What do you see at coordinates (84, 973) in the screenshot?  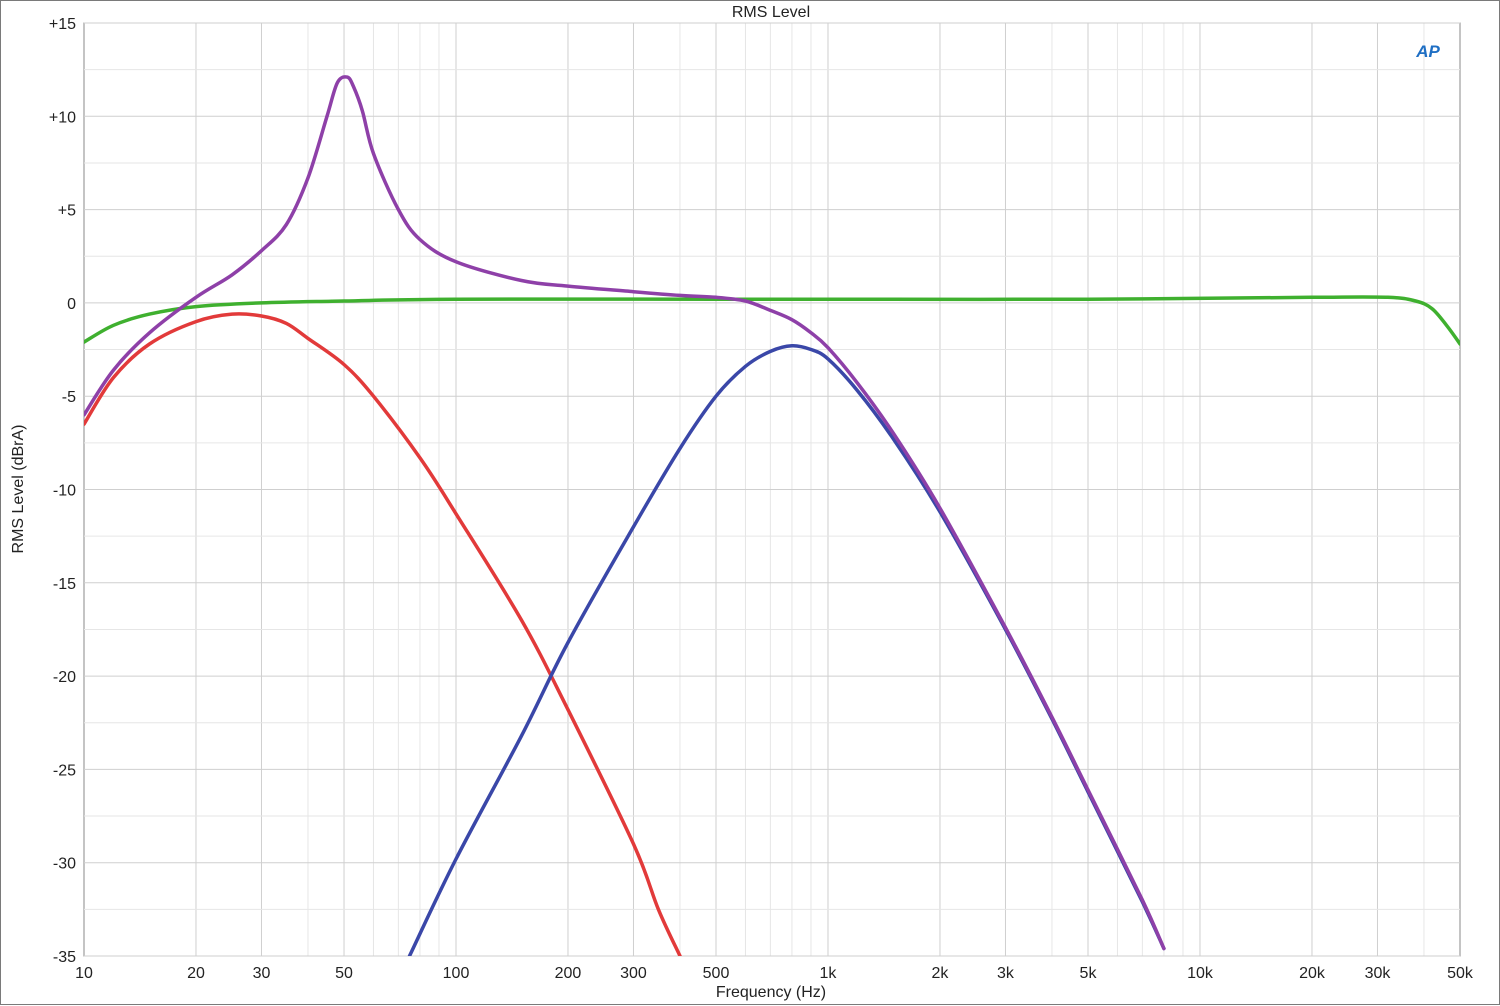 I see `x-tick-label: 10` at bounding box center [84, 973].